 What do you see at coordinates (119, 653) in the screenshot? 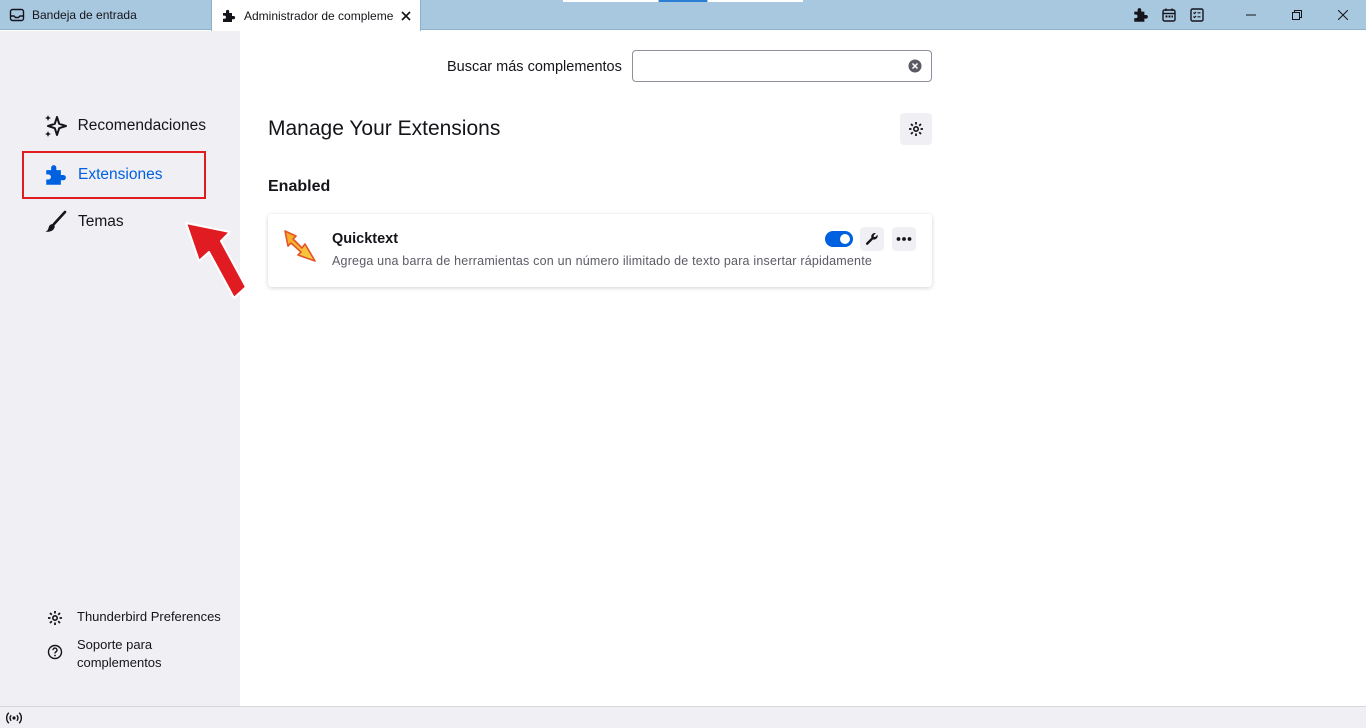
I see `support-label: Soporte para complementos` at bounding box center [119, 653].